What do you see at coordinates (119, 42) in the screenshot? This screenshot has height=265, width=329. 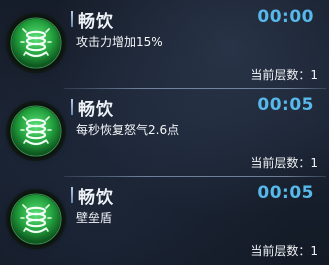 I see `buff-description: 攻击力增加15%` at bounding box center [119, 42].